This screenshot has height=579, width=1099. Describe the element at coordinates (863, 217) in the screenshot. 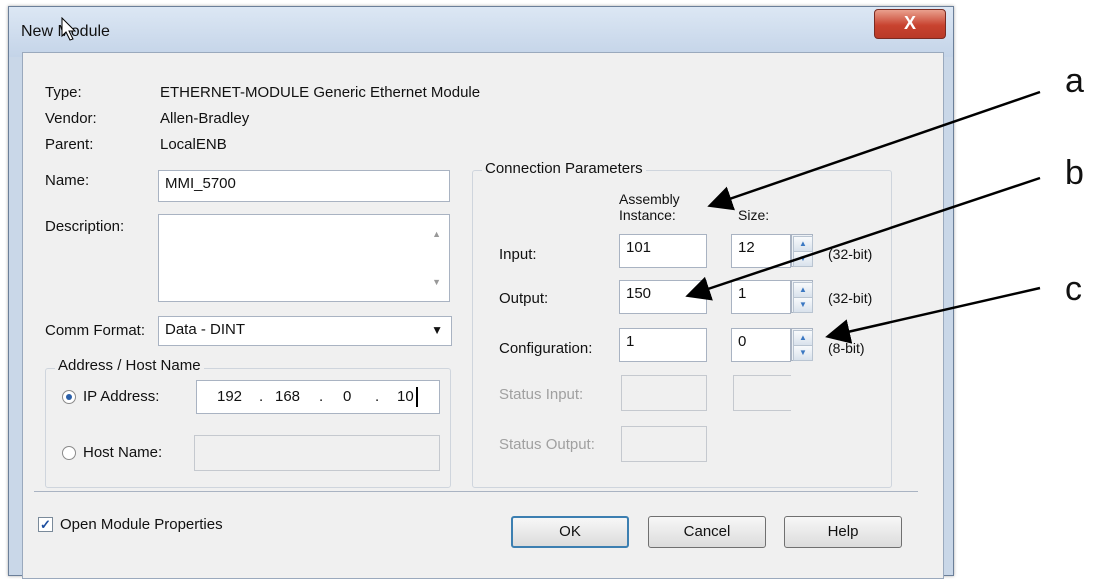

I see `annotation-overlay` at that location.